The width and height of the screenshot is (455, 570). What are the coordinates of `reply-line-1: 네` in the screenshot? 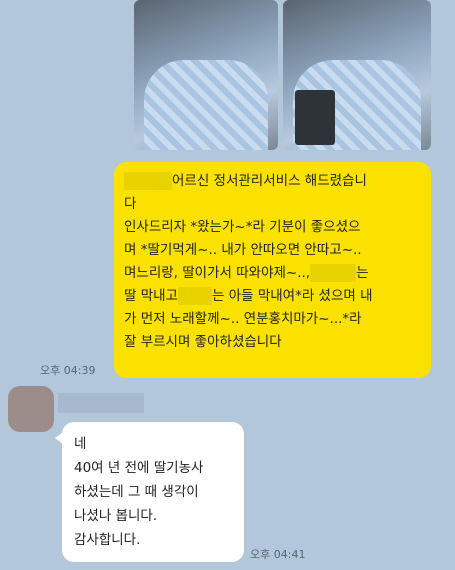 It's located at (80, 444).